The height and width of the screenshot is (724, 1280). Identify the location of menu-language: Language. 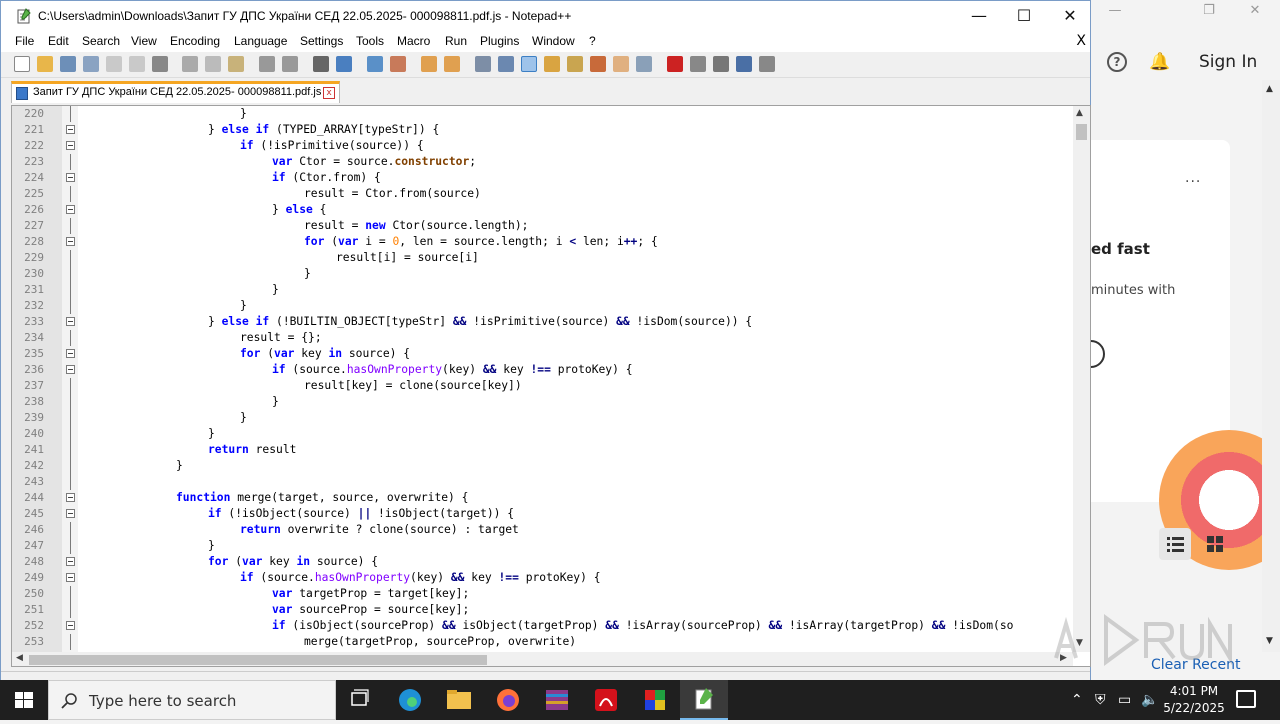
(260, 41).